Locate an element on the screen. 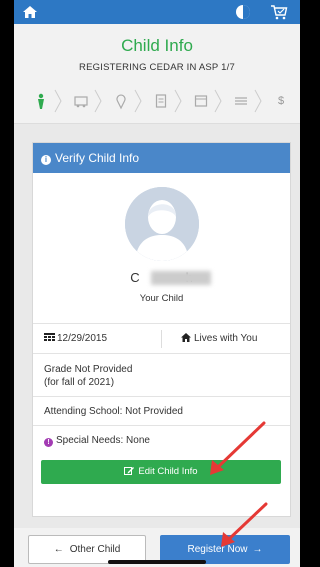 Image resolution: width=320 pixels, height=567 pixels. lives-with: Lives with You is located at coordinates (219, 338).